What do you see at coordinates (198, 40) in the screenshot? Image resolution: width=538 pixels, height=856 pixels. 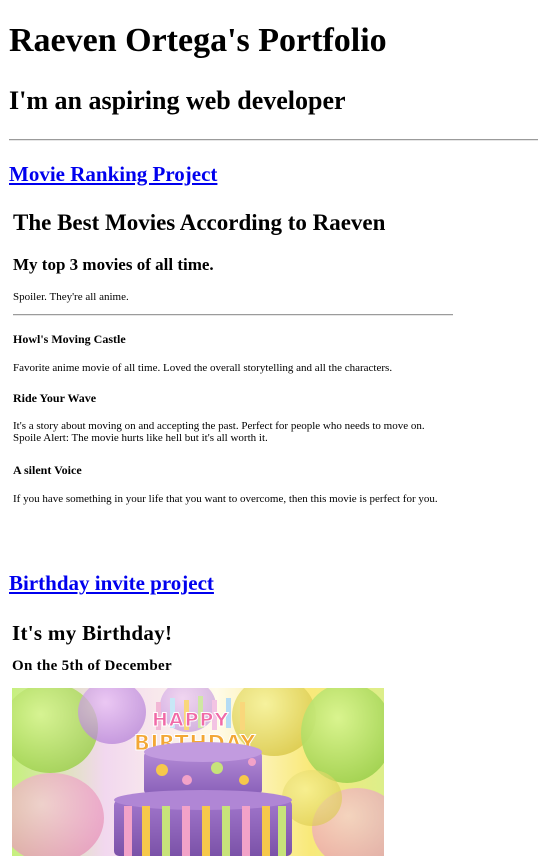 I see `page-title: Raeven Ortega's Portfolio` at bounding box center [198, 40].